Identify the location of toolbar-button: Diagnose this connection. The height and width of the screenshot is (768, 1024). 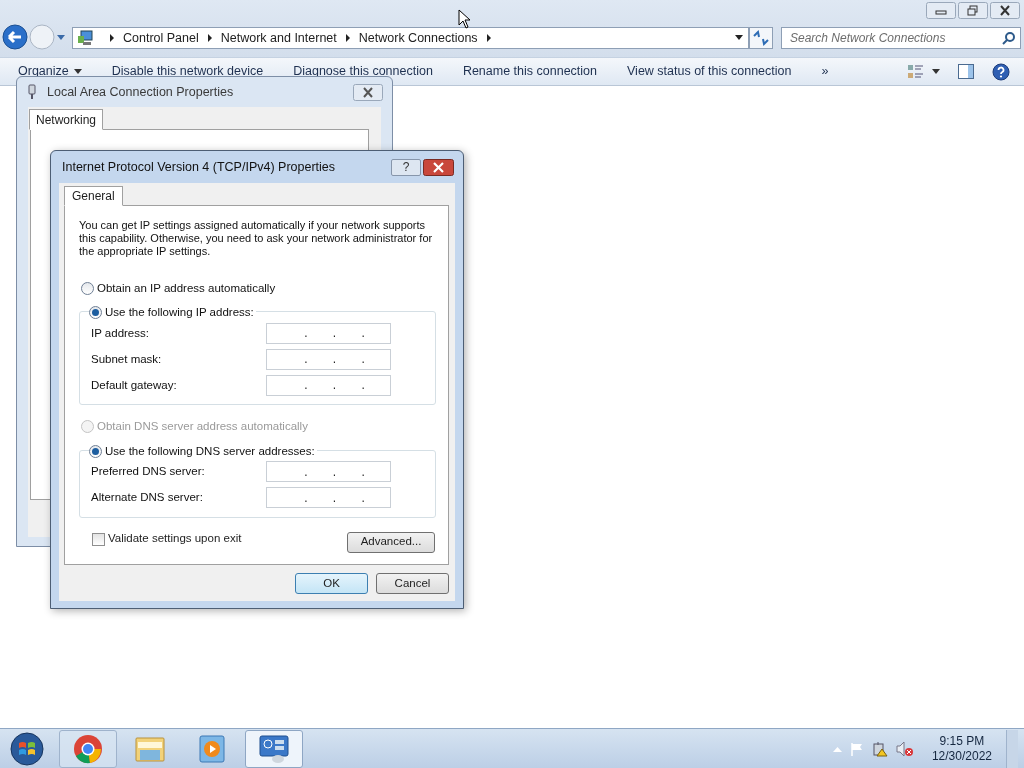
(363, 71).